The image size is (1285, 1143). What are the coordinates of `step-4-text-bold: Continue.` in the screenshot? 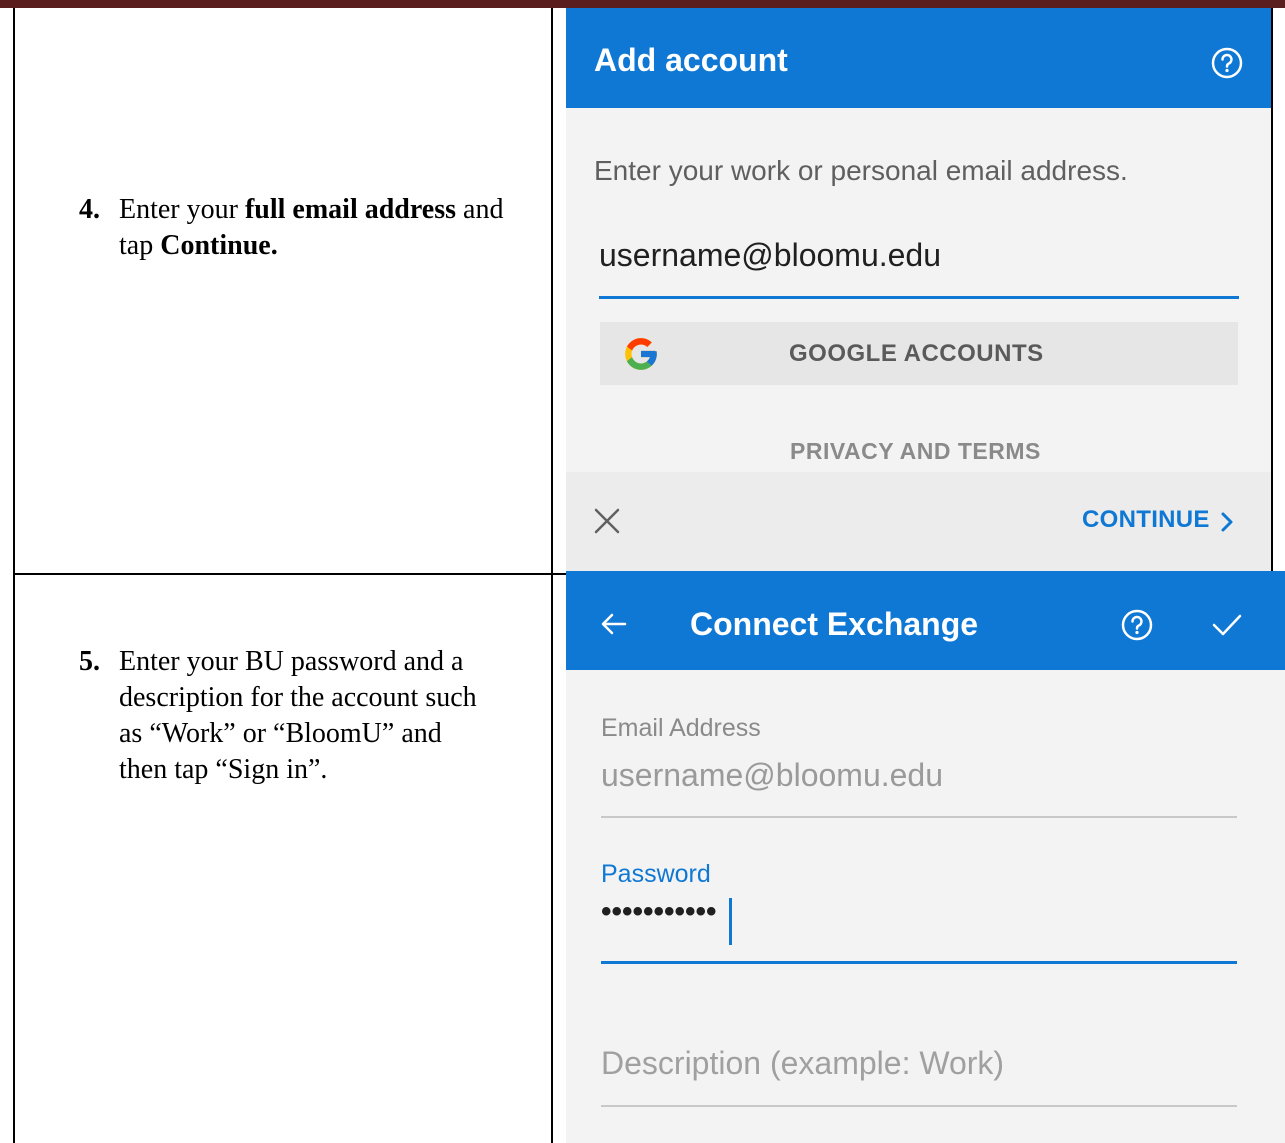 It's located at (219, 245).